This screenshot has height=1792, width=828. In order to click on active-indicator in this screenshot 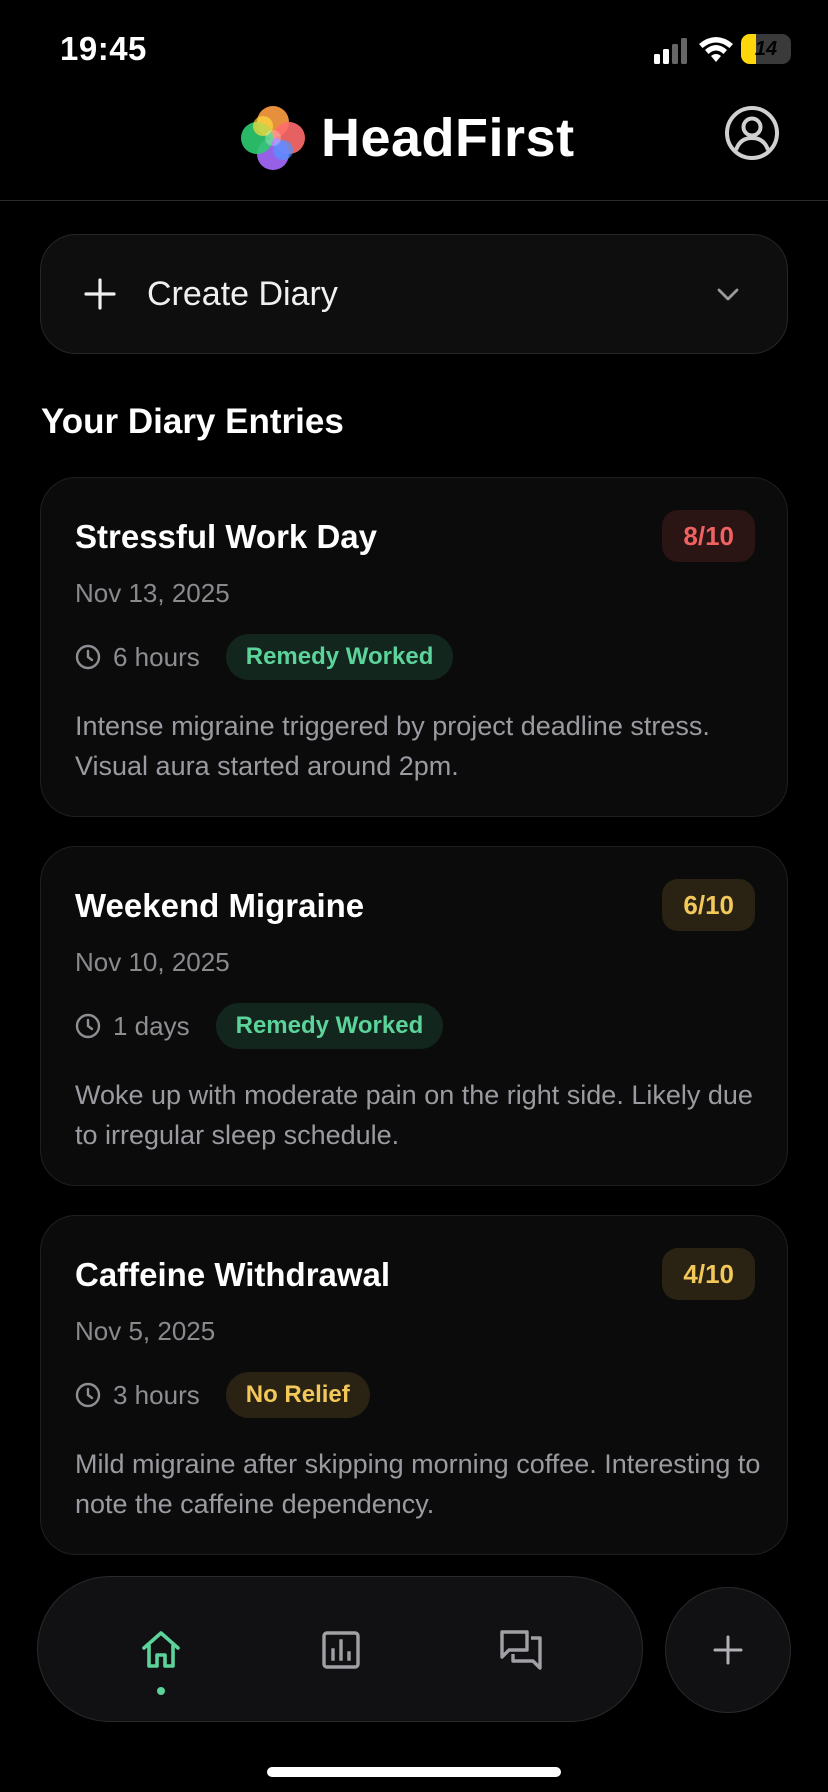, I will do `click(161, 1691)`.